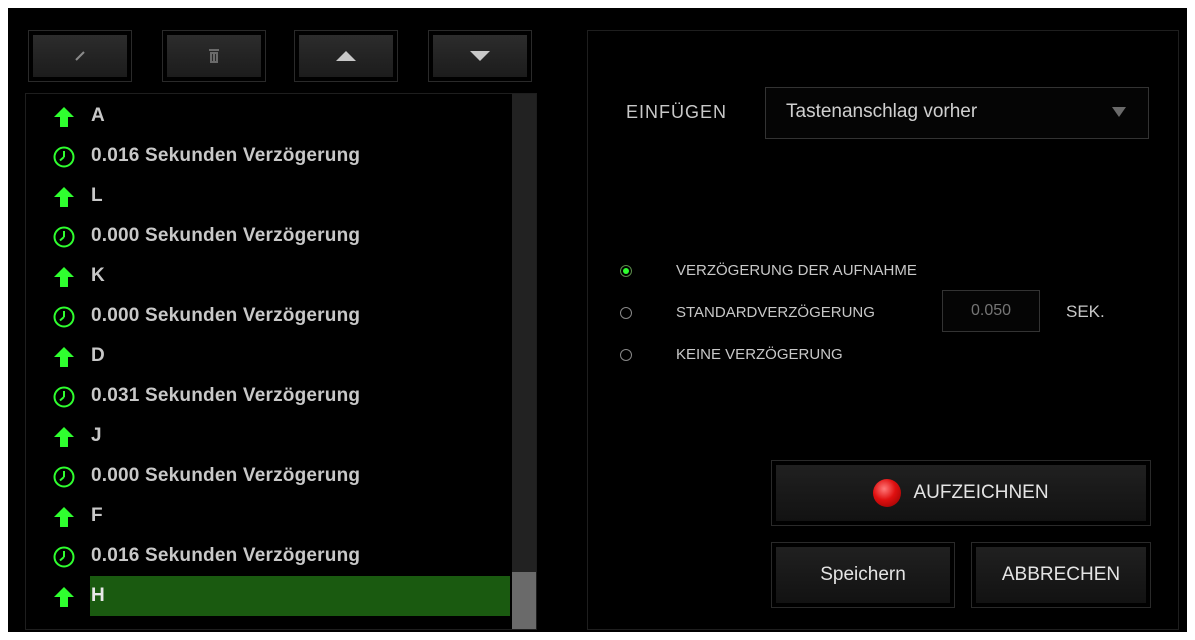  What do you see at coordinates (991, 311) in the screenshot?
I see `default-delay-input` at bounding box center [991, 311].